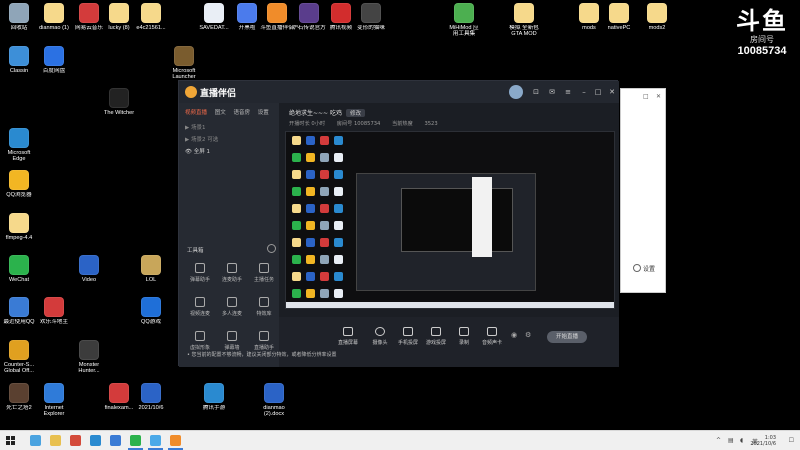 The image size is (800, 450). What do you see at coordinates (348, 336) in the screenshot?
I see `screen-source-button: 直播屏幕` at bounding box center [348, 336].